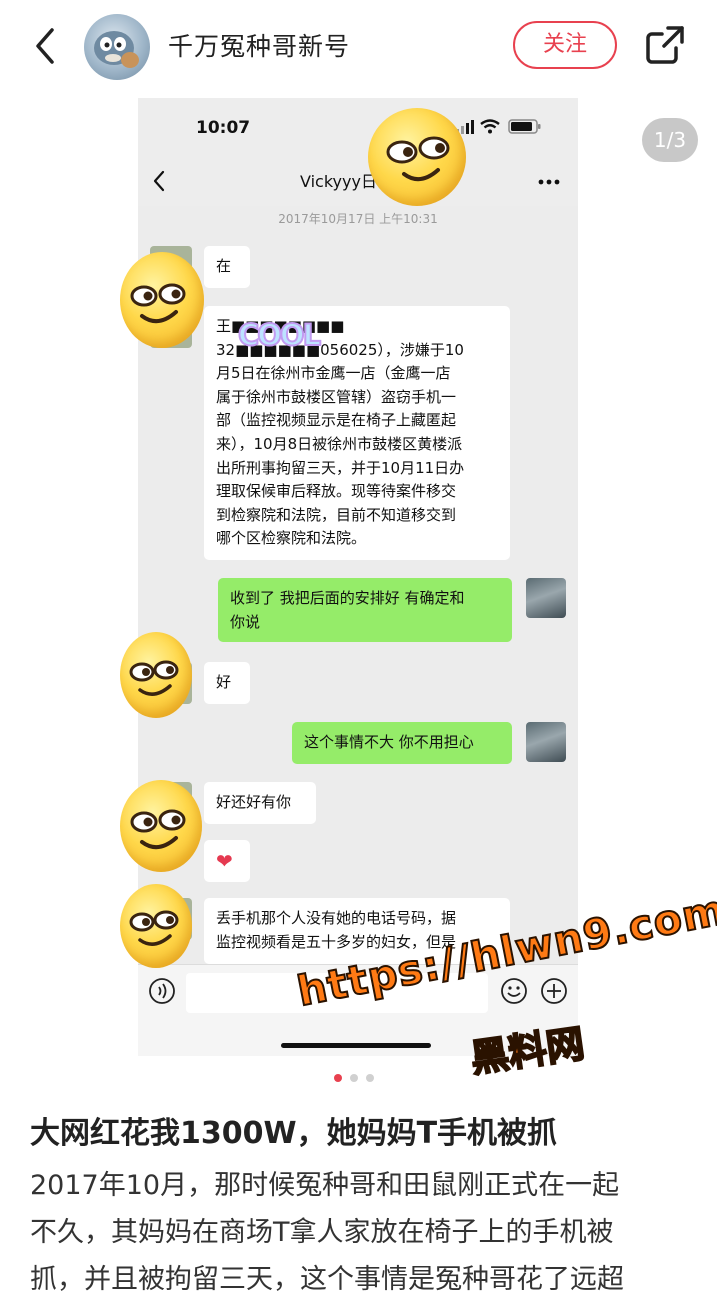 The image size is (717, 1303). What do you see at coordinates (116, 49) in the screenshot?
I see `cartoon-avatar-icon` at bounding box center [116, 49].